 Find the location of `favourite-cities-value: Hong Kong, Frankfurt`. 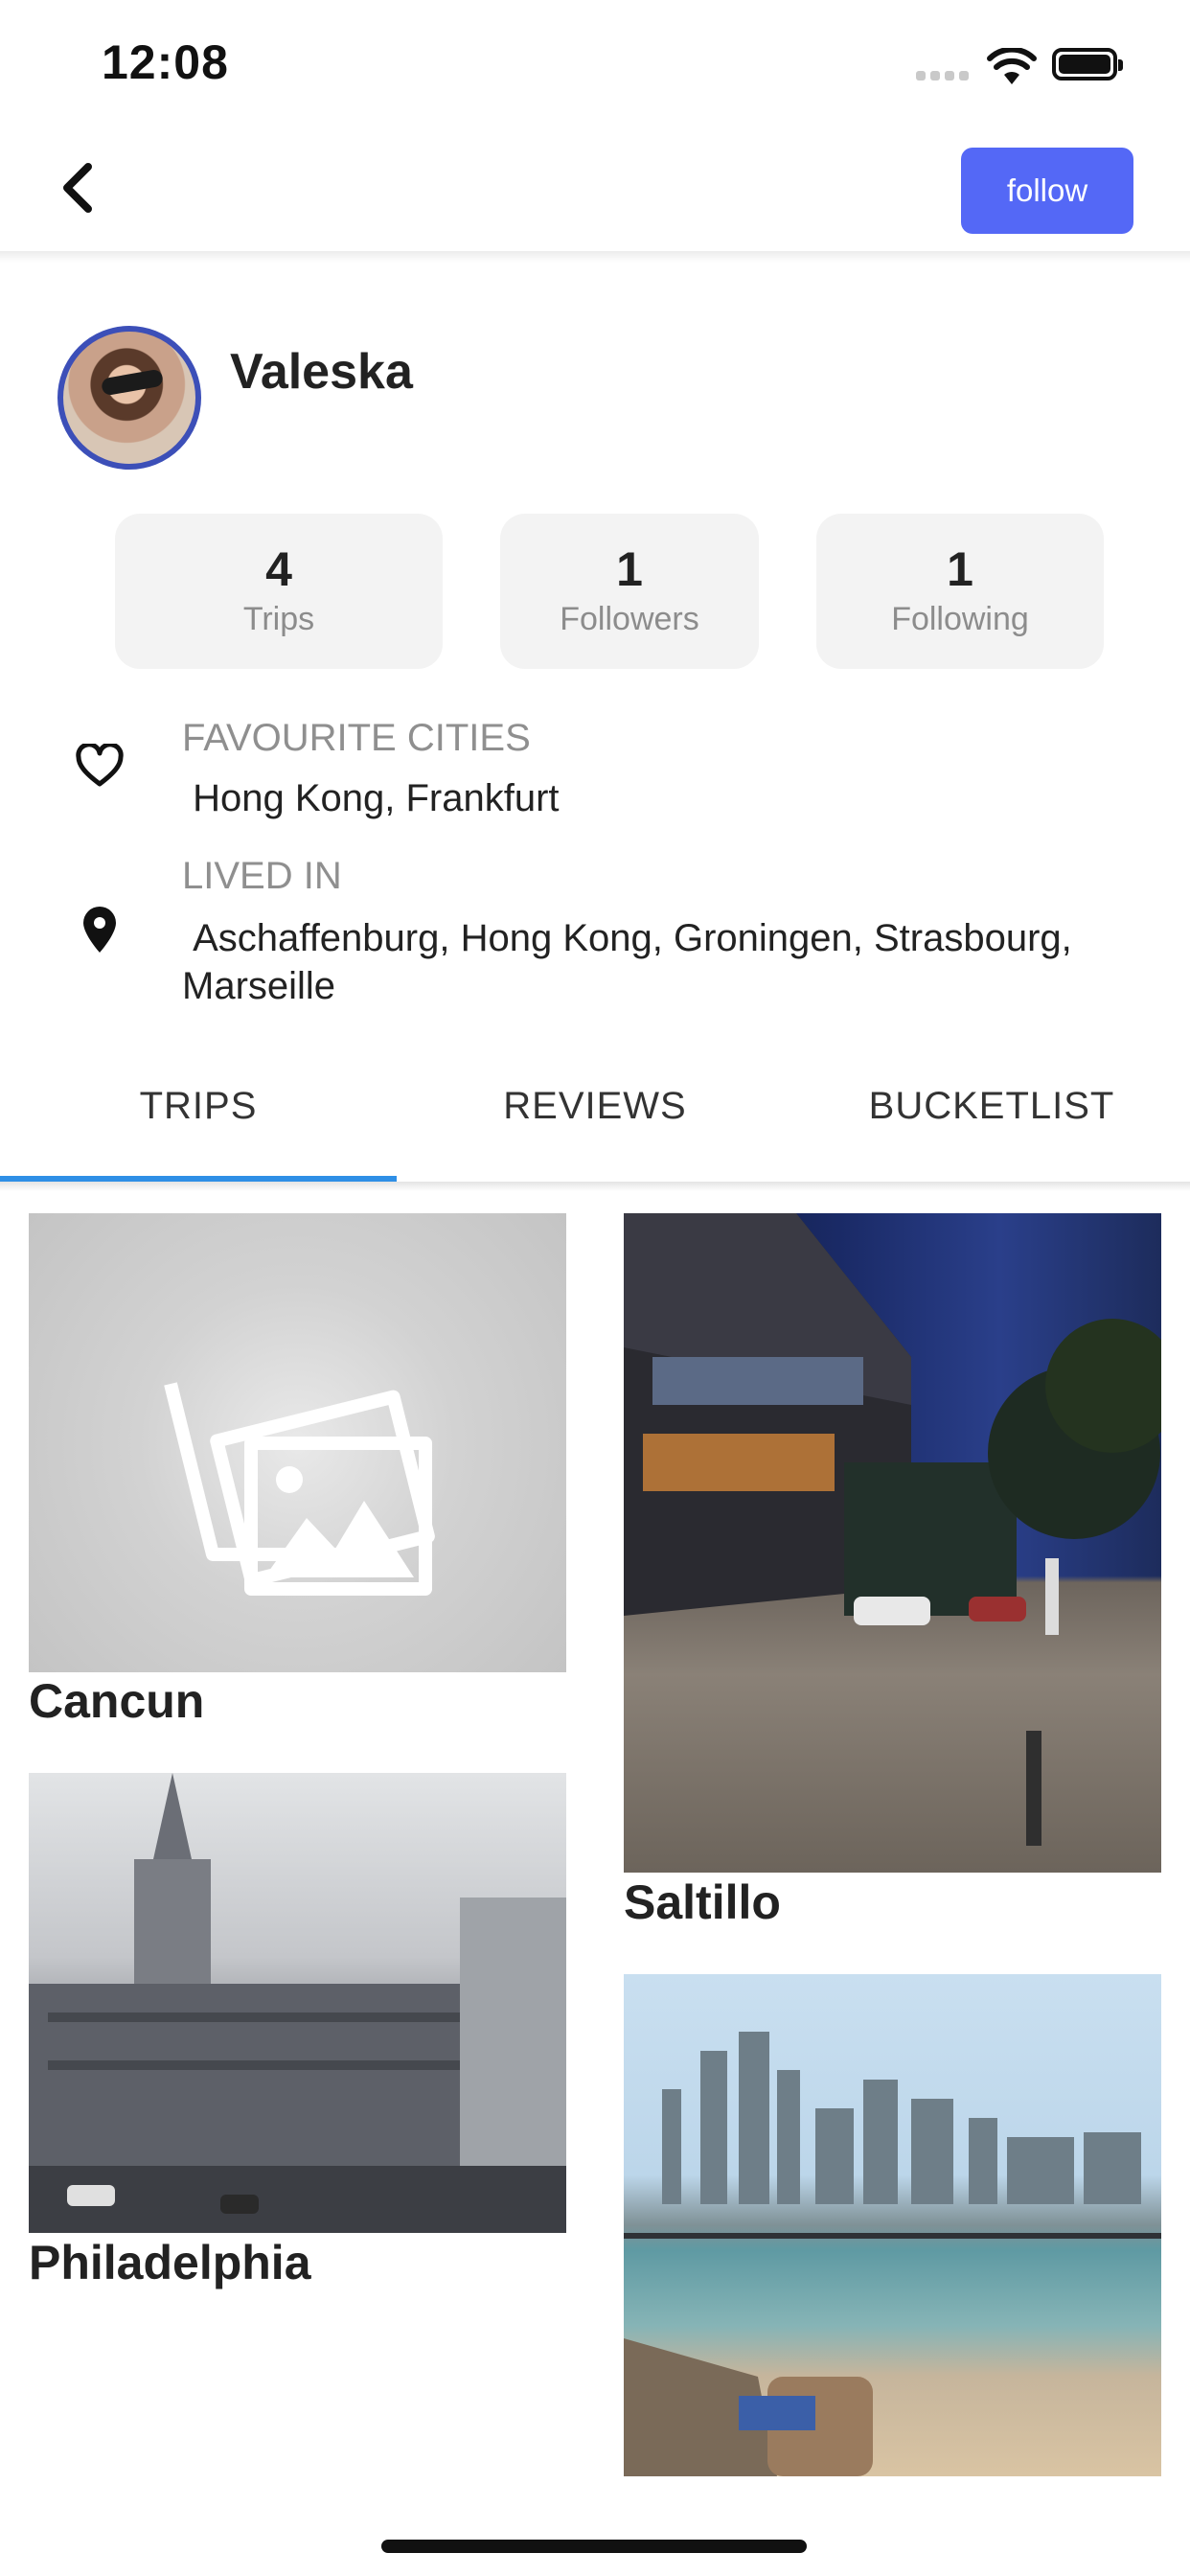

favourite-cities-value: Hong Kong, Frankfurt is located at coordinates (371, 798).